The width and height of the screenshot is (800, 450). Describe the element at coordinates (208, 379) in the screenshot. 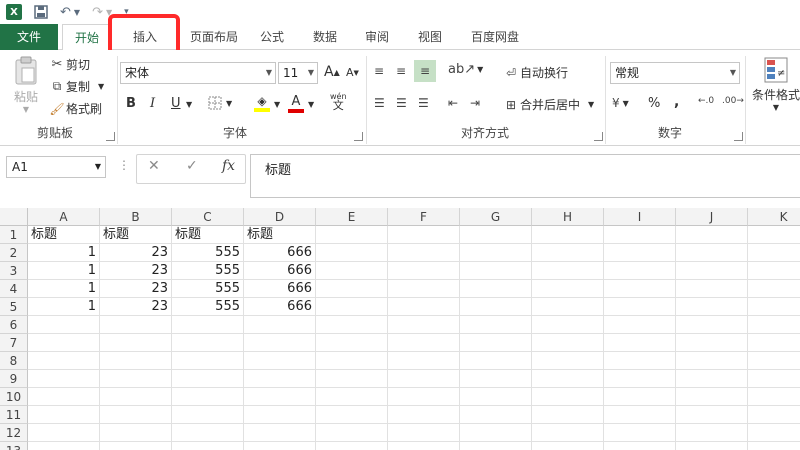

I see `cell-c9` at that location.